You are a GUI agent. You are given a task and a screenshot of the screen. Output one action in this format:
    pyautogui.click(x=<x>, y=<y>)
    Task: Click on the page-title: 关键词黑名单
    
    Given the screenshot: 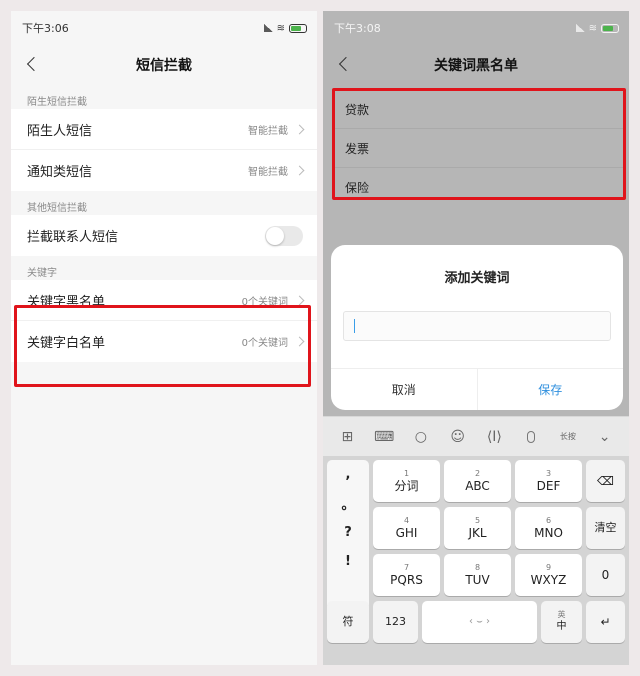 What is the action you would take?
    pyautogui.click(x=476, y=66)
    